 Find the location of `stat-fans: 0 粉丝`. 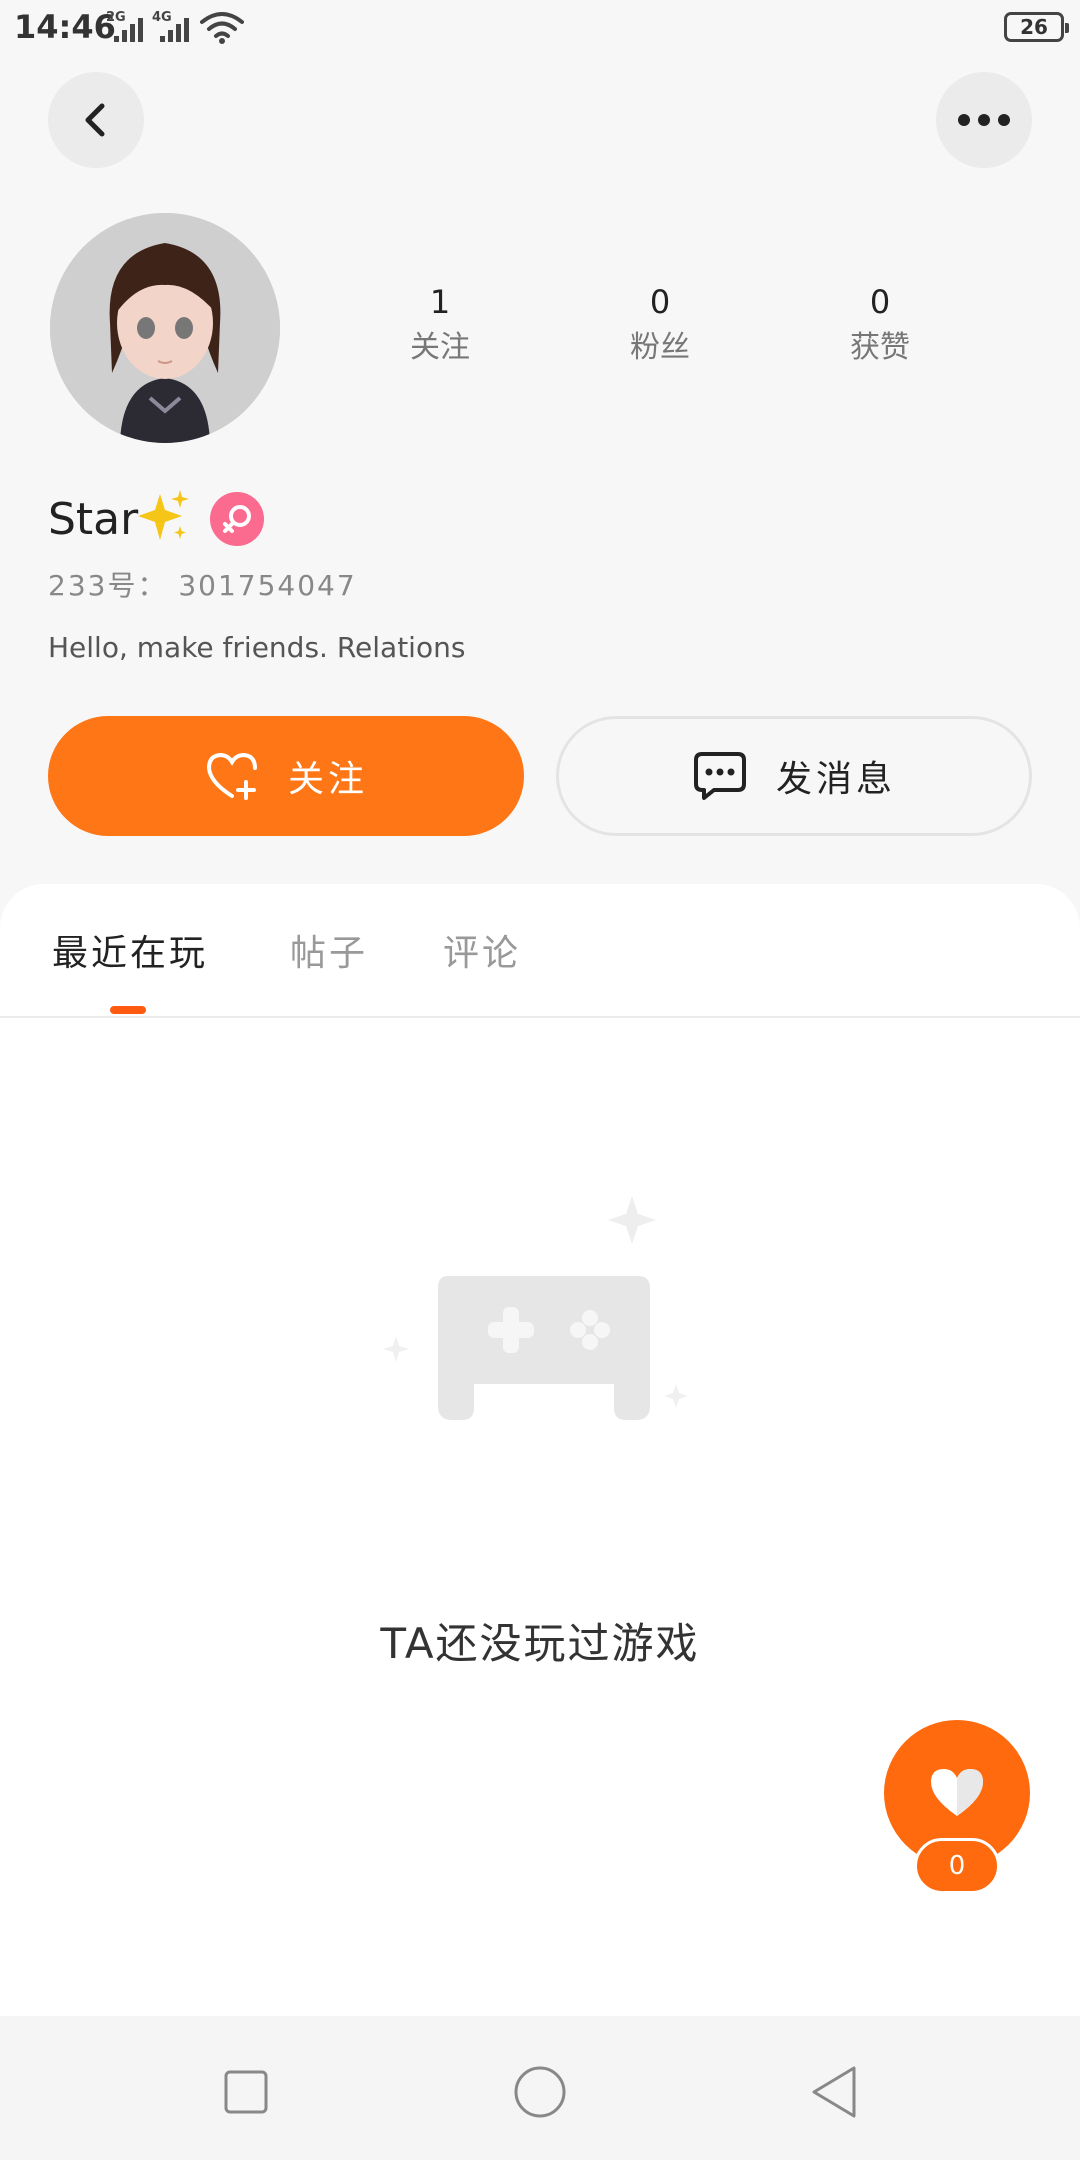

stat-fans: 0 粉丝 is located at coordinates (660, 326).